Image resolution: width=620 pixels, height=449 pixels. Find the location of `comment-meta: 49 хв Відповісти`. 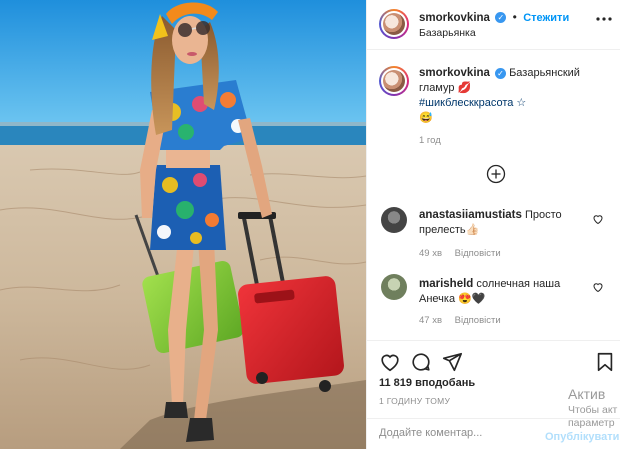

comment-meta: 49 хв Відповісти is located at coordinates (465, 253).